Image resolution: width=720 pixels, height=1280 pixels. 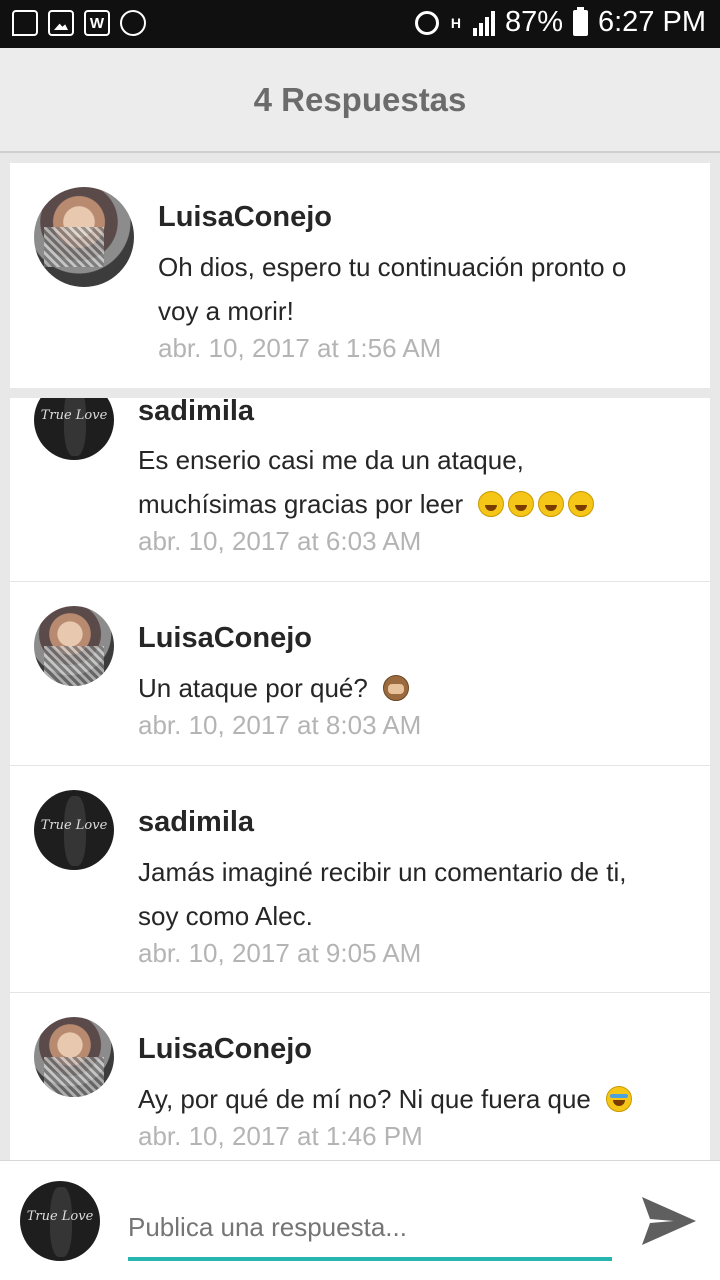 What do you see at coordinates (580, 21) in the screenshot?
I see `battery-icon` at bounding box center [580, 21].